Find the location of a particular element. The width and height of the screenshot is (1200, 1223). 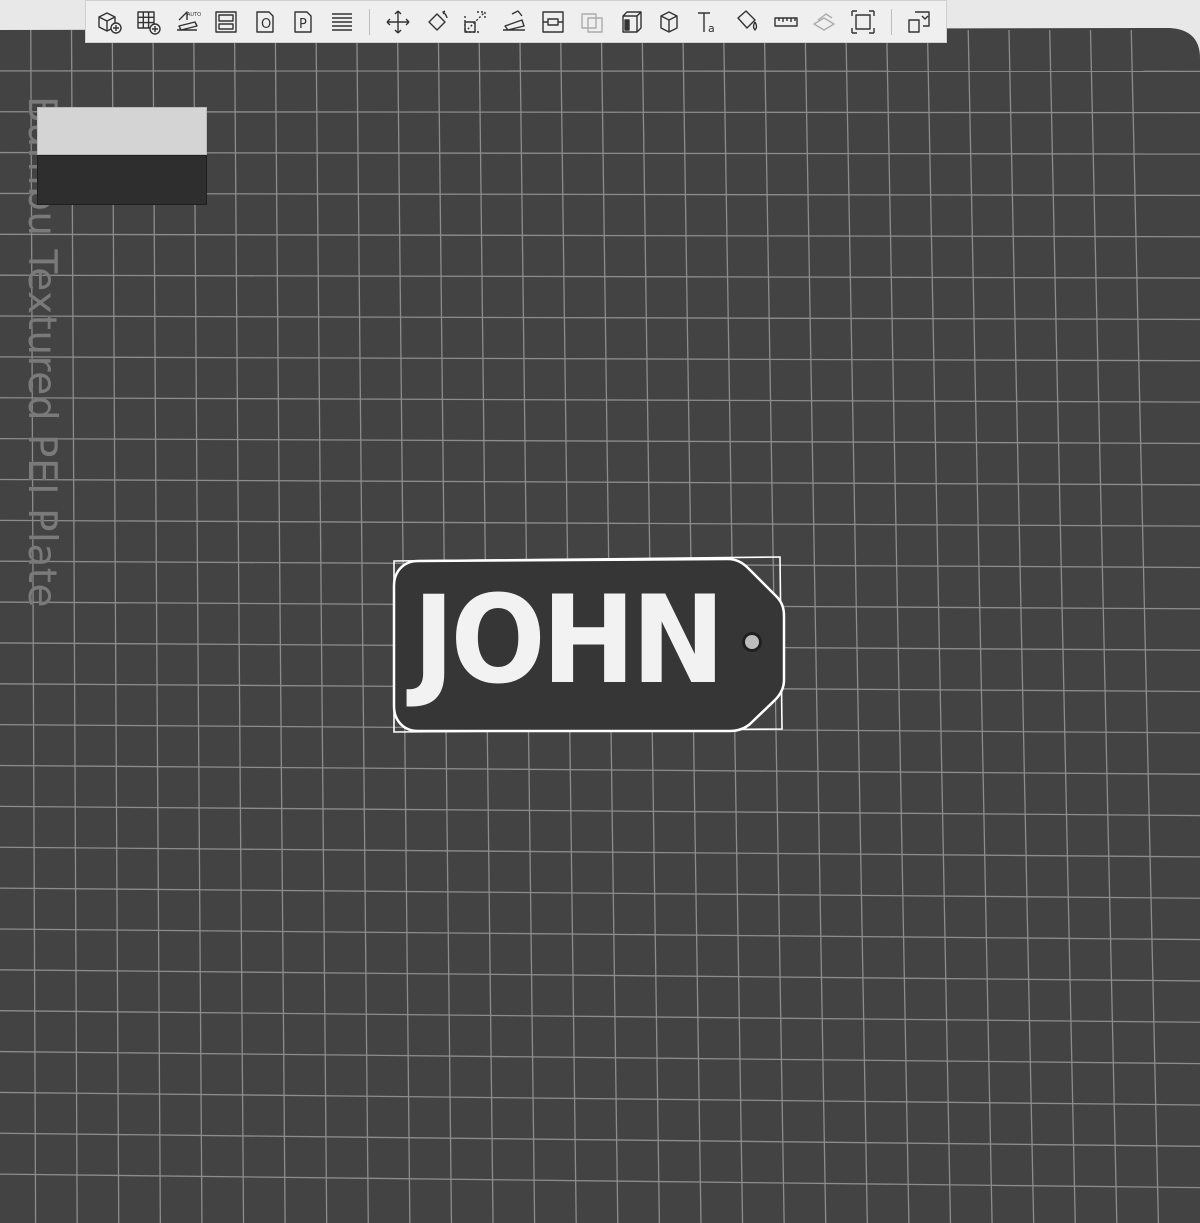

cut-button is located at coordinates (553, 22).